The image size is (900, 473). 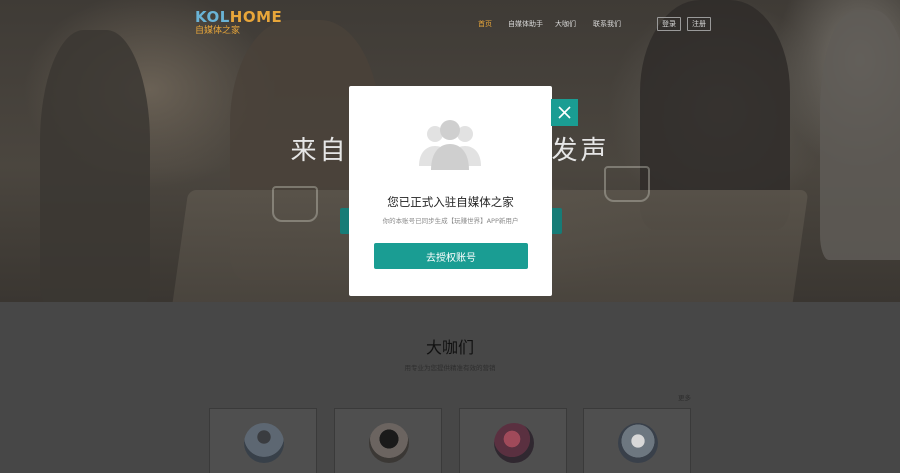 I want to click on authorize-account-button: 去授权账号, so click(x=451, y=256).